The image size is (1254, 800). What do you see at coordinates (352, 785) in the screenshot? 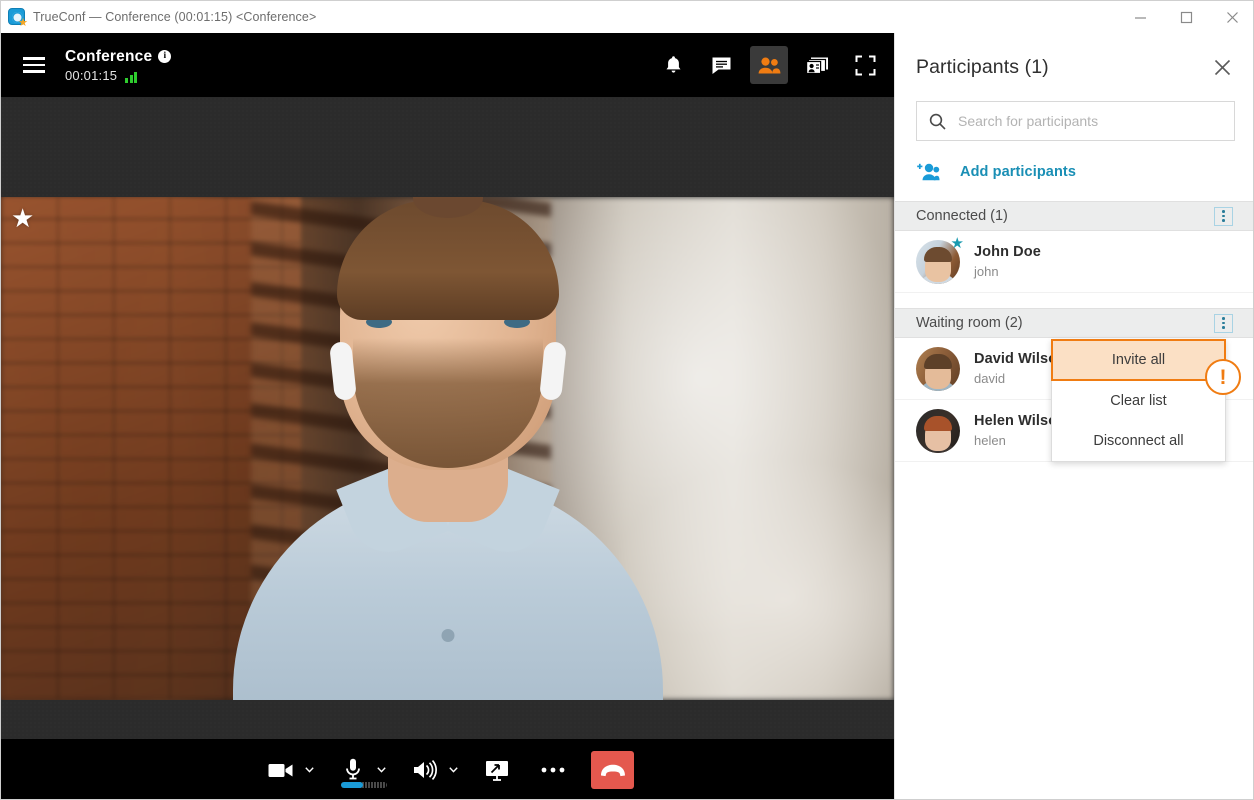
I see `microphone-volume-fill` at bounding box center [352, 785].